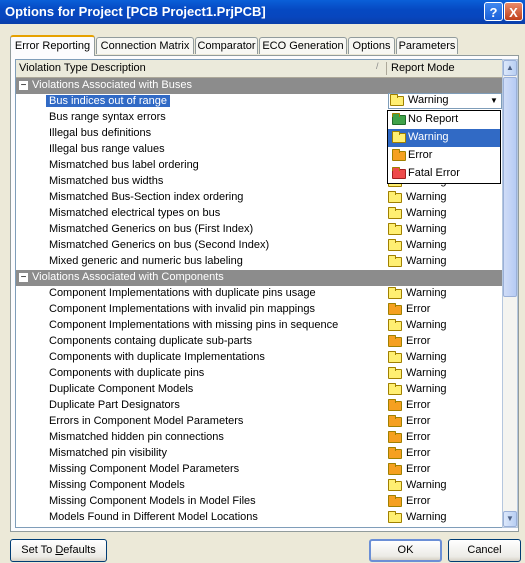 The height and width of the screenshot is (563, 525). I want to click on scroll-up-button: ▲, so click(510, 68).